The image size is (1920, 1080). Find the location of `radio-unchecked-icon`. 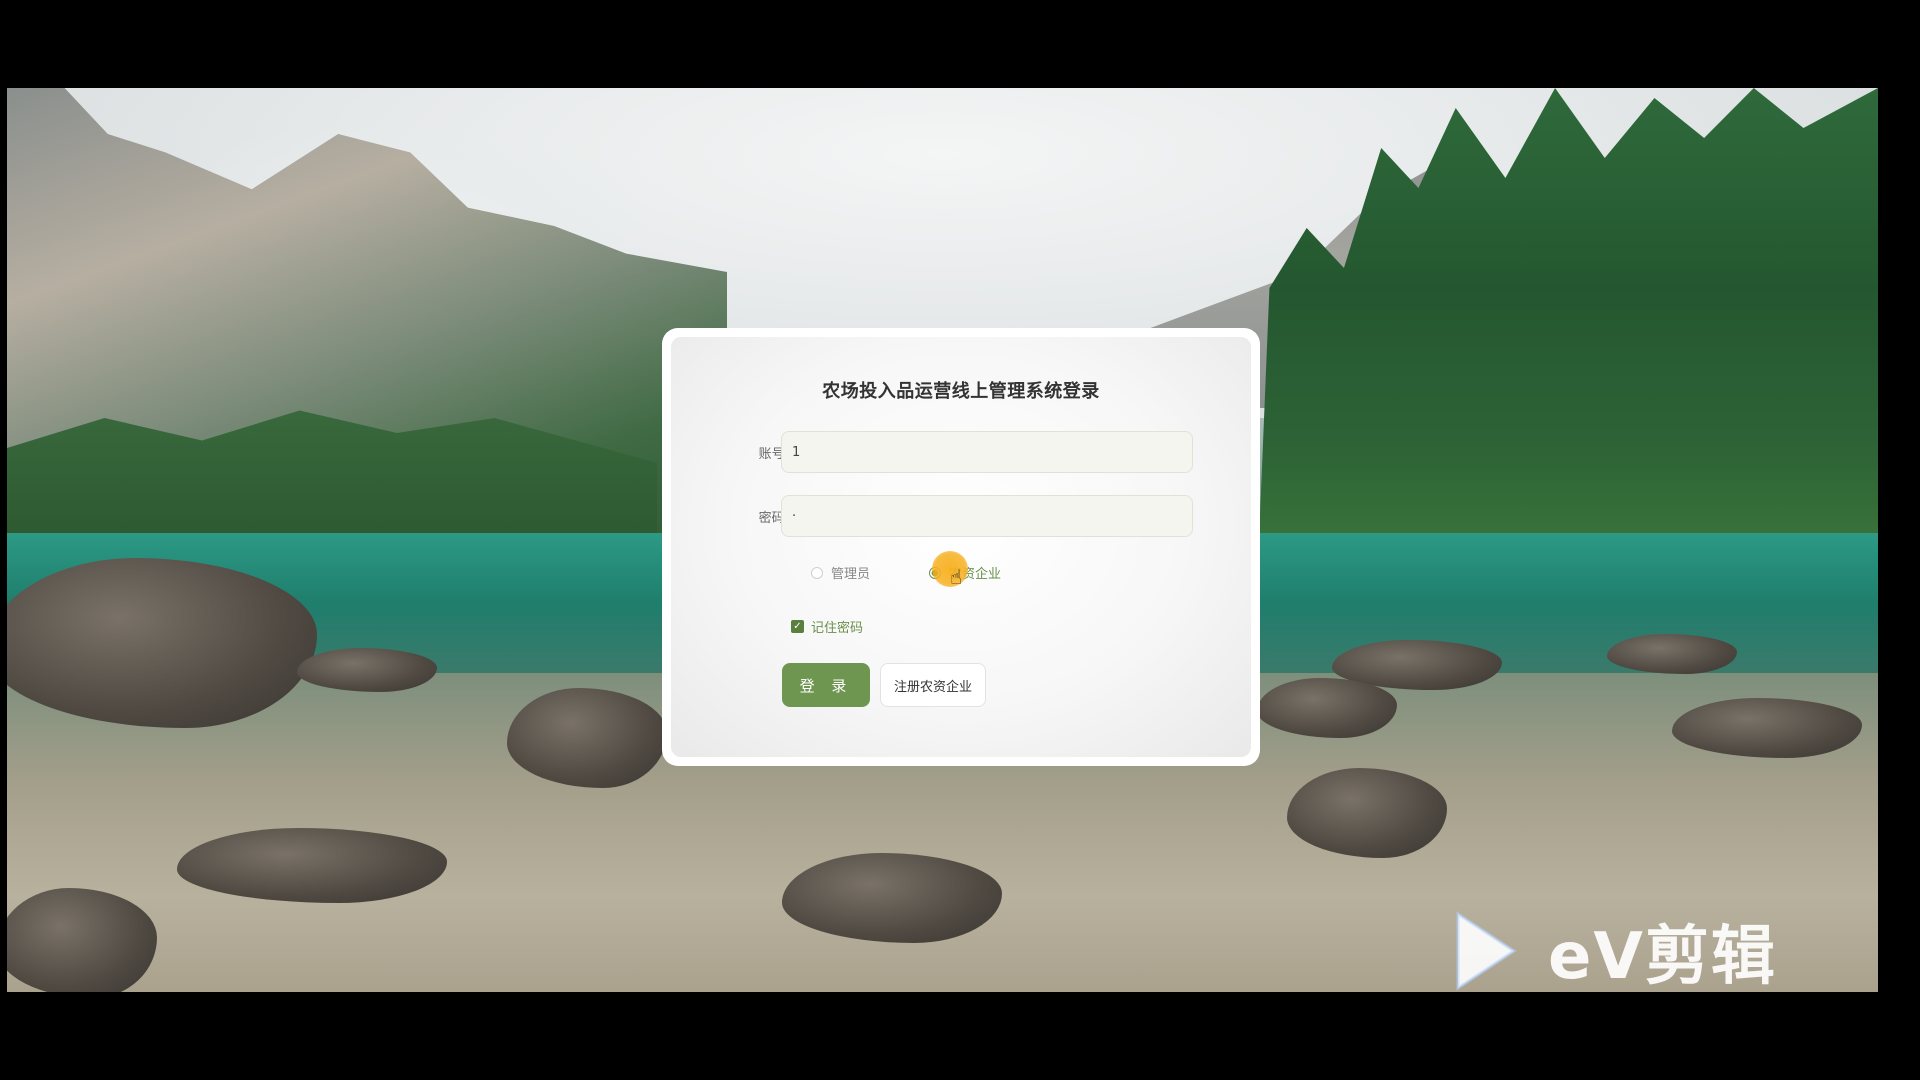

radio-unchecked-icon is located at coordinates (817, 572).